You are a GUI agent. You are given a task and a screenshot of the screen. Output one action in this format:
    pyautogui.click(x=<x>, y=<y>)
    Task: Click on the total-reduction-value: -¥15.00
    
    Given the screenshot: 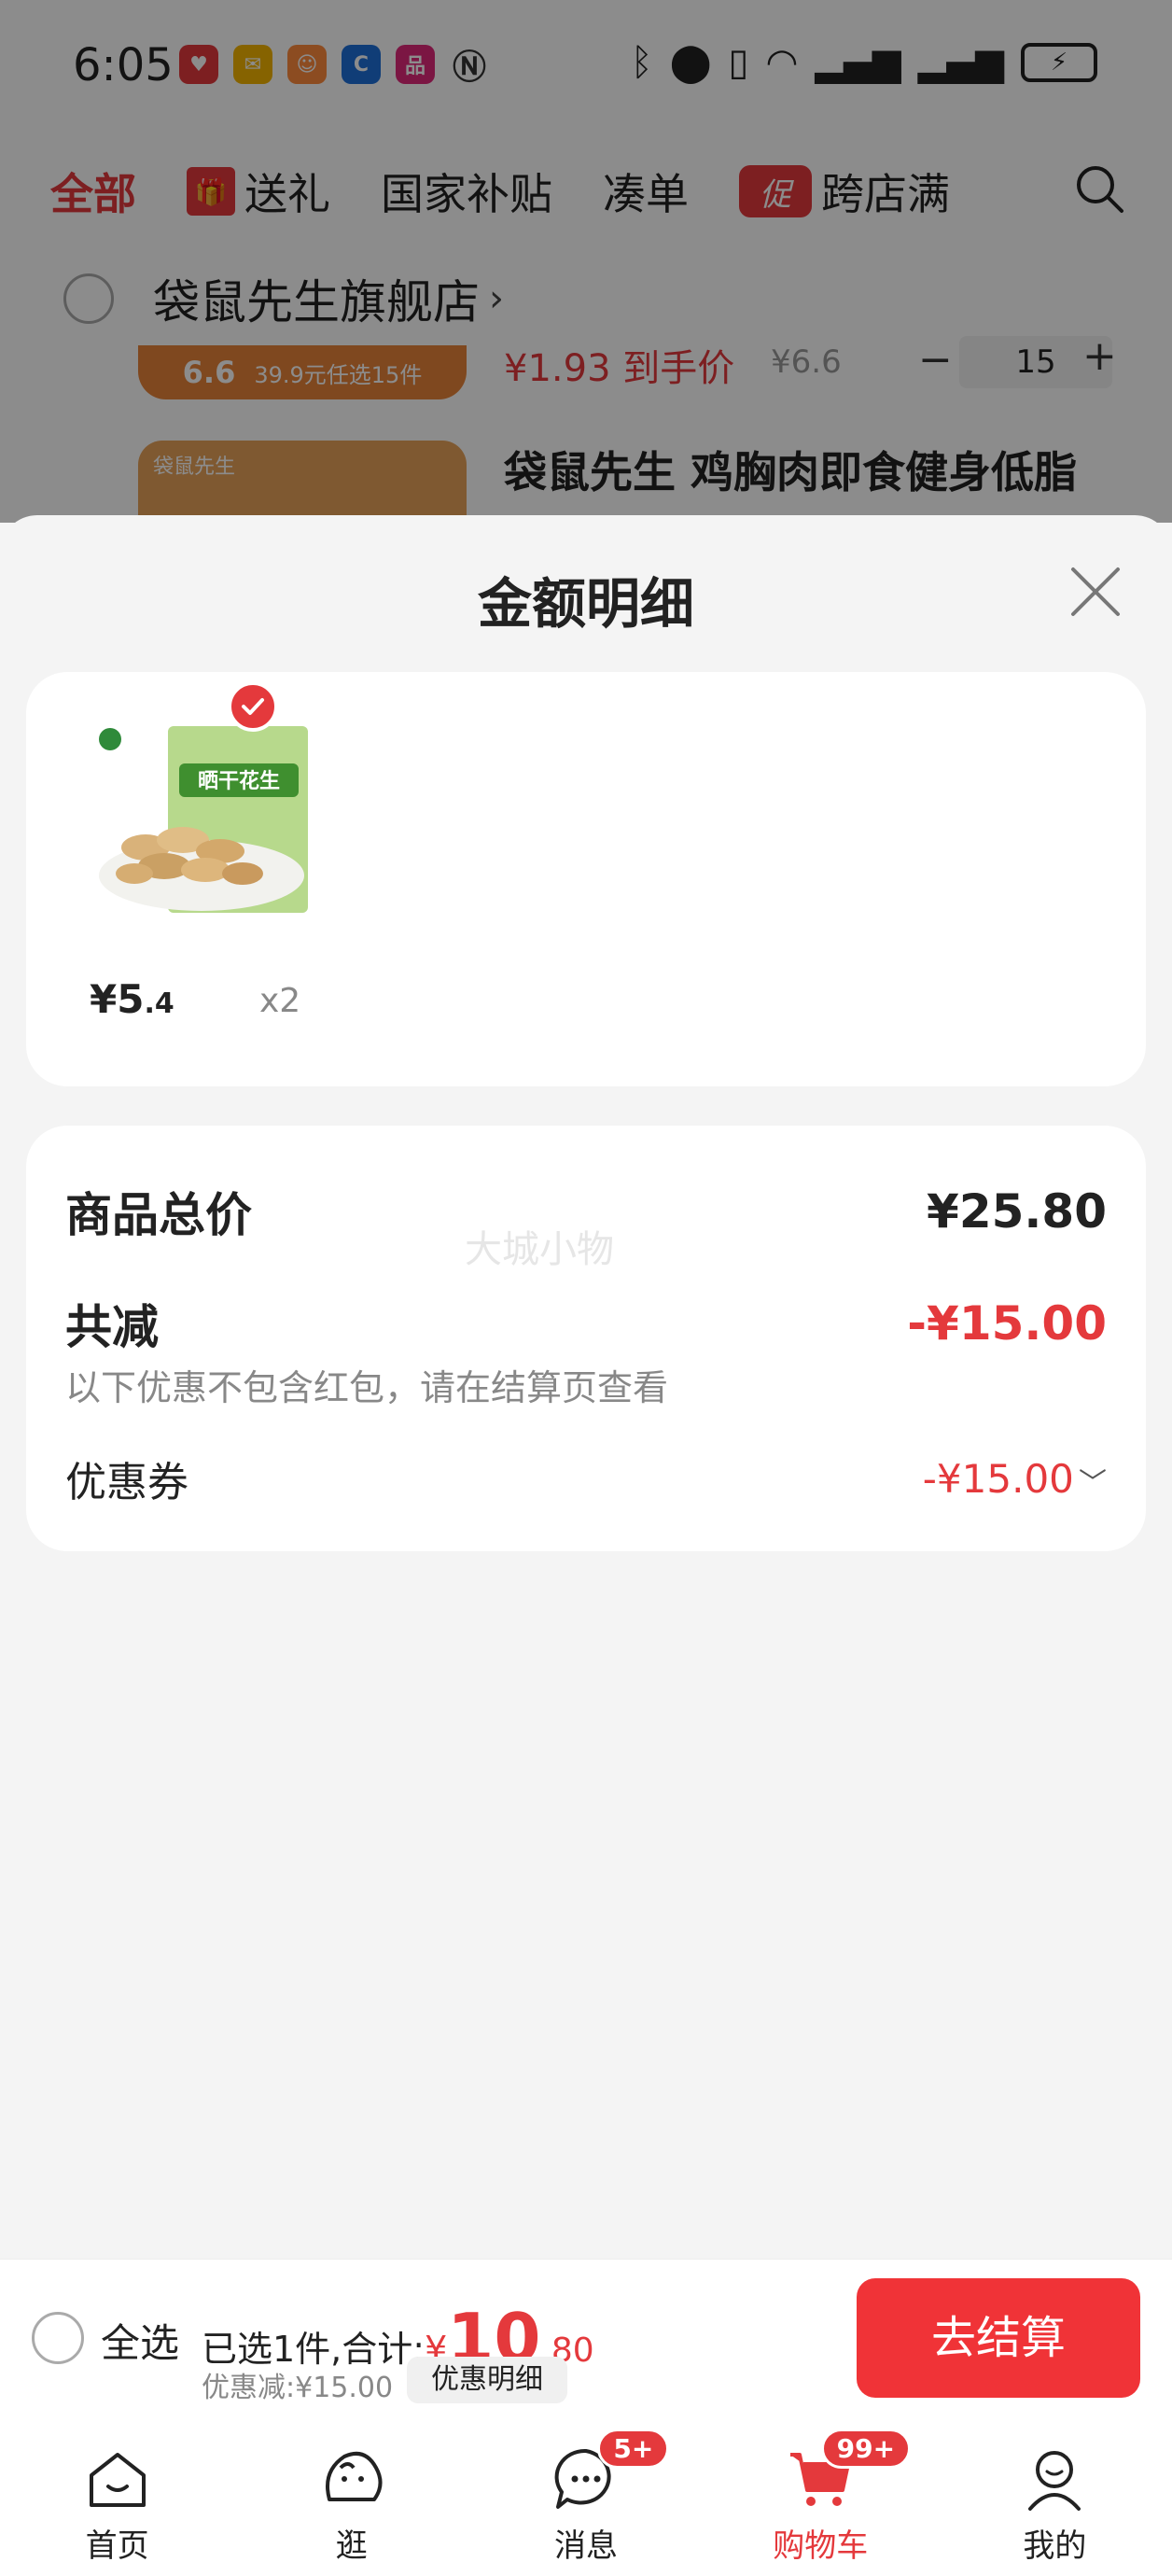 What is the action you would take?
    pyautogui.click(x=1007, y=1323)
    